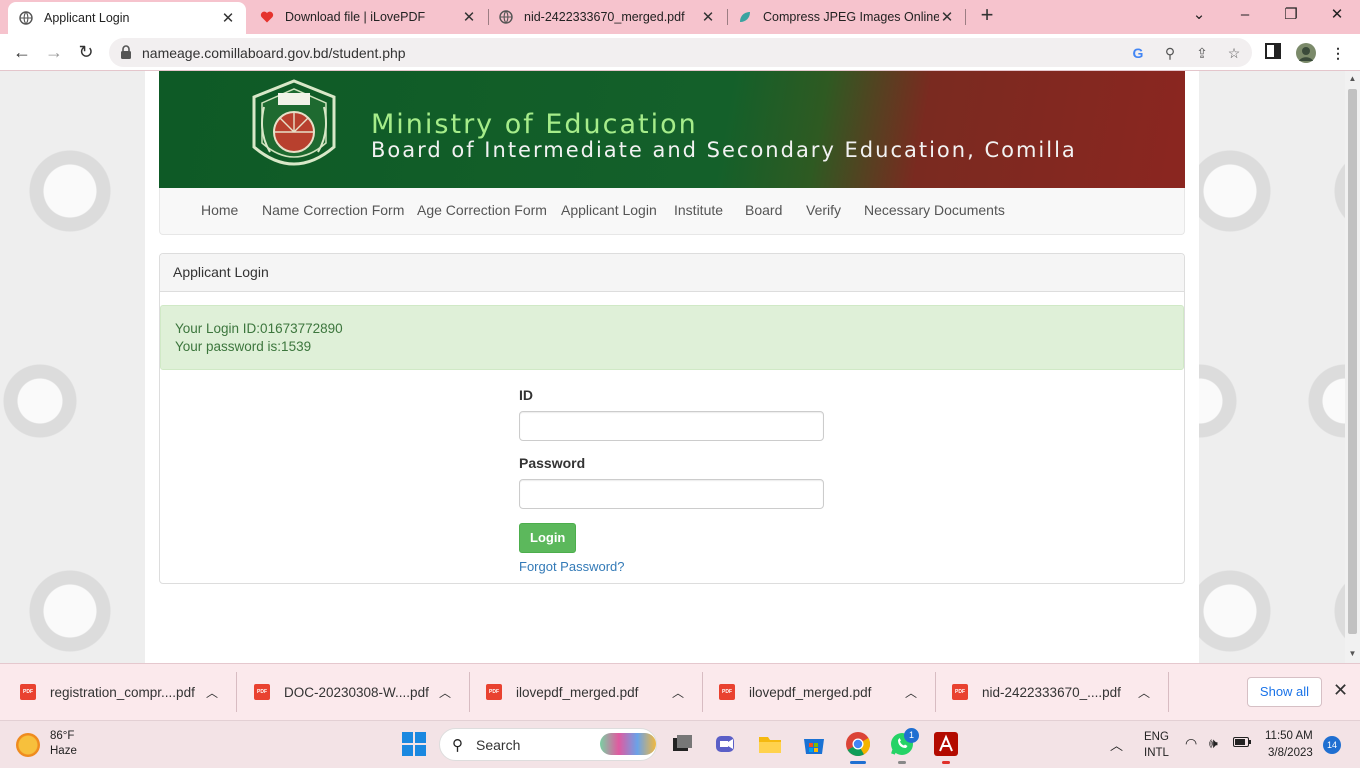 This screenshot has width=1360, height=768. What do you see at coordinates (1337, 16) in the screenshot?
I see `close-window-icon: ✕` at bounding box center [1337, 16].